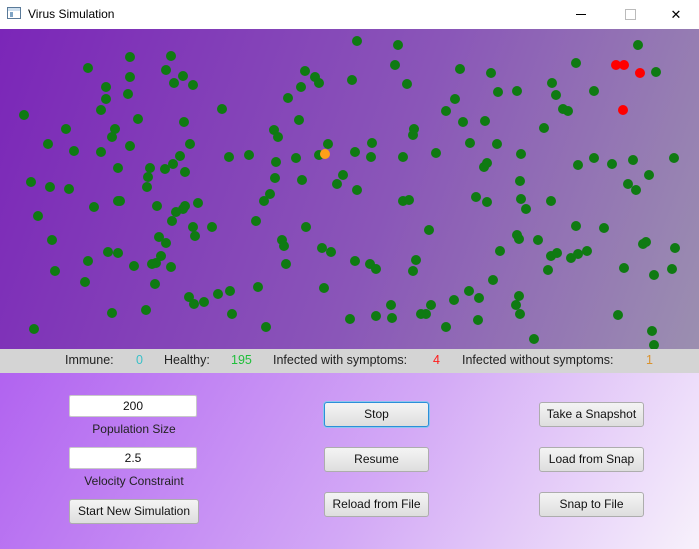 The width and height of the screenshot is (699, 549). I want to click on stop-button: Stop, so click(376, 414).